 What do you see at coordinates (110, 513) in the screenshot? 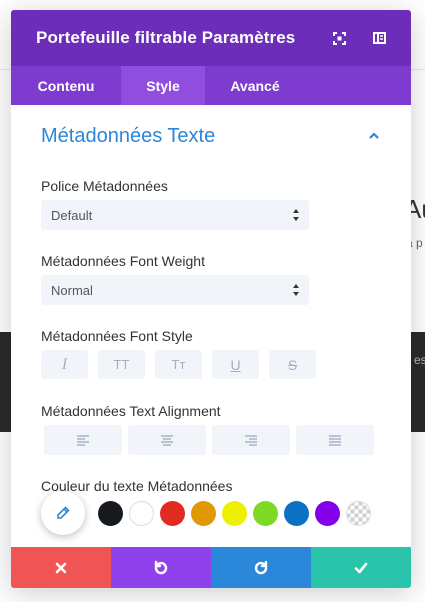
I see `swatch-black` at bounding box center [110, 513].